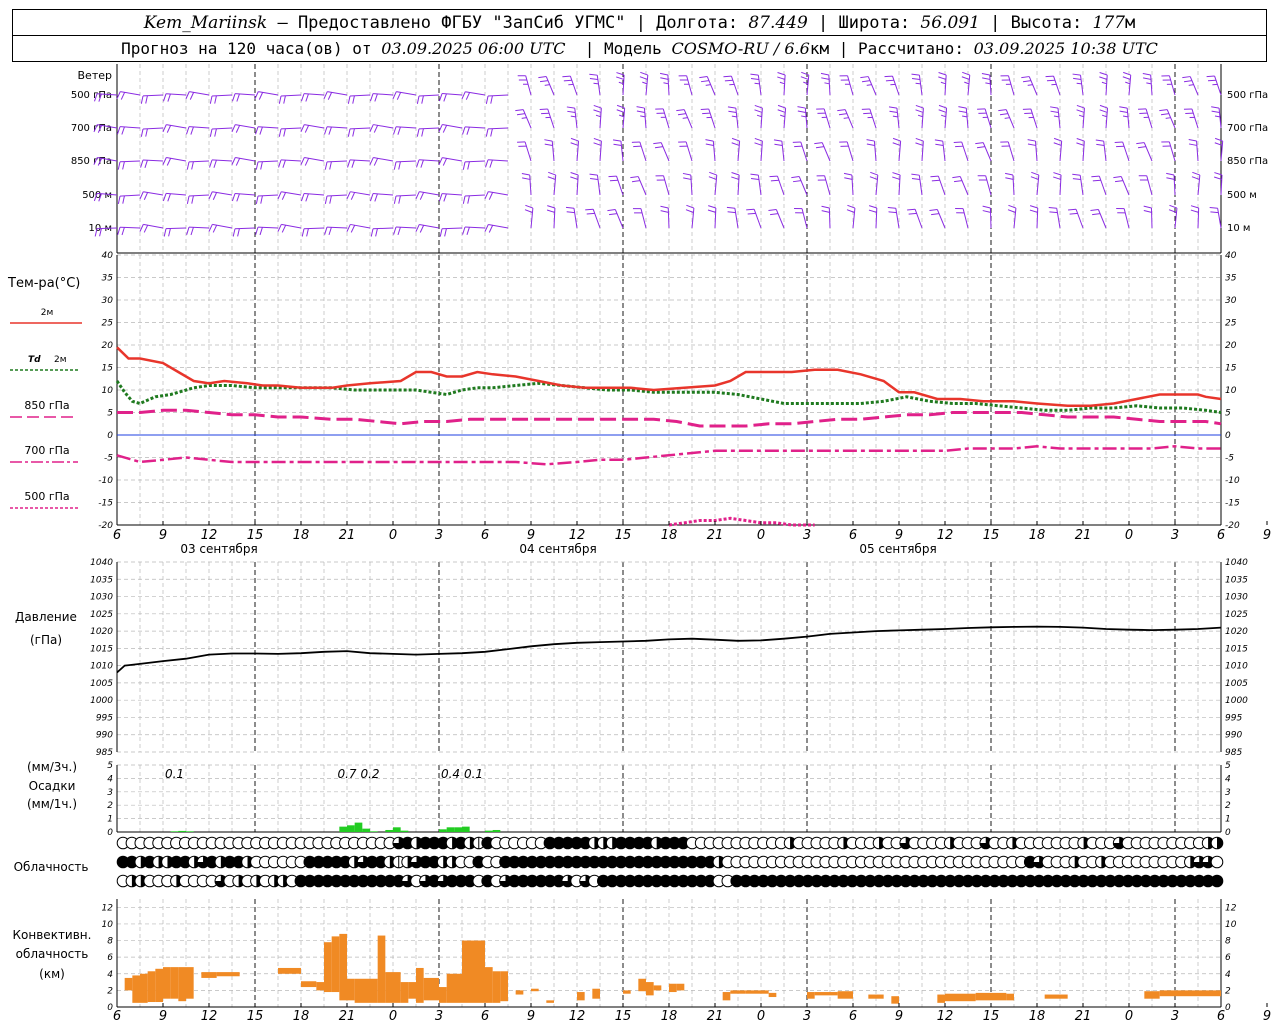 The image size is (1280, 1024). I want to click on y-tick-right: -15, so click(1232, 504).